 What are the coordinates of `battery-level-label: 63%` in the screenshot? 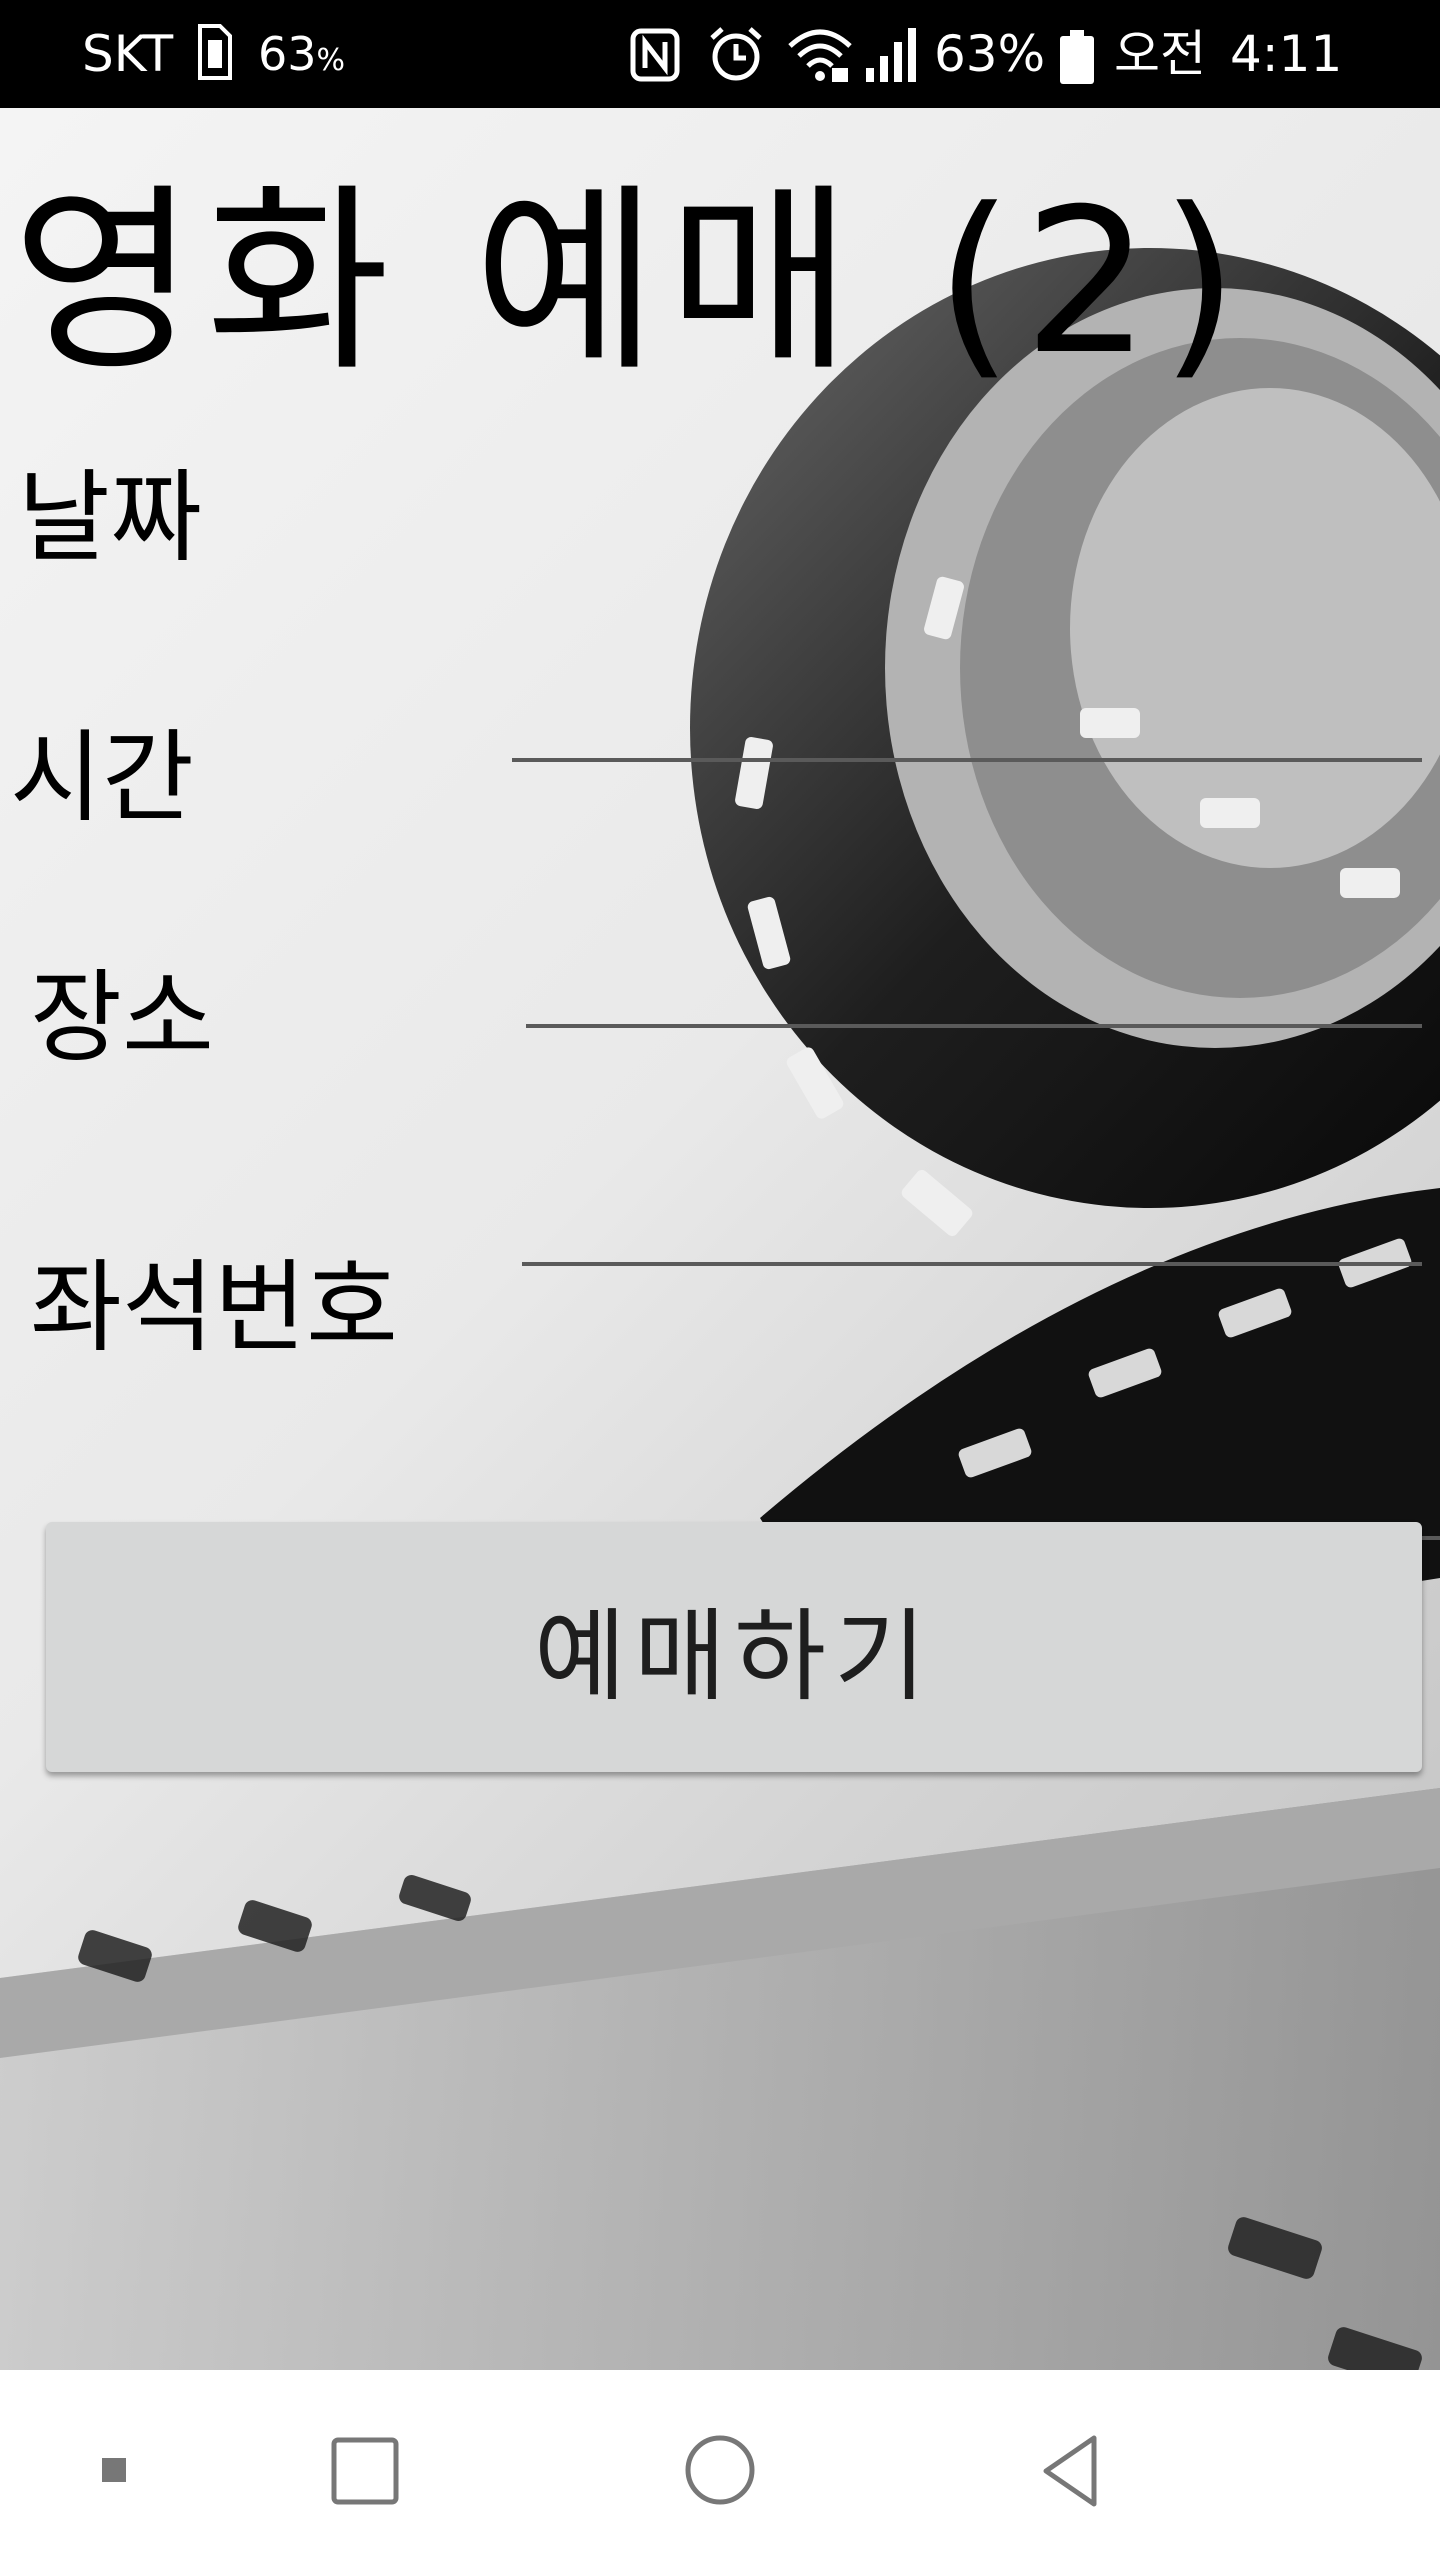 It's located at (301, 57).